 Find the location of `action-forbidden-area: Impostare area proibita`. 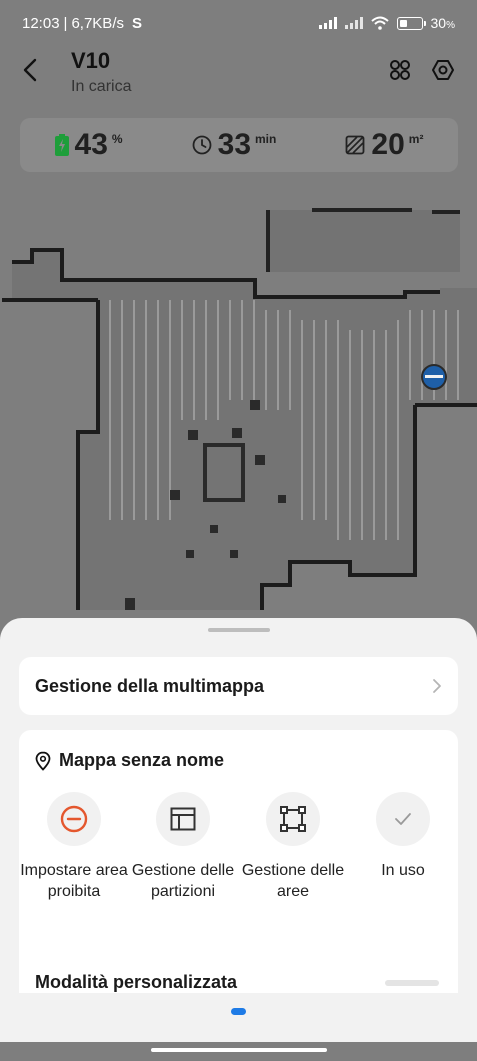

action-forbidden-area: Impostare area proibita is located at coordinates (74, 847).